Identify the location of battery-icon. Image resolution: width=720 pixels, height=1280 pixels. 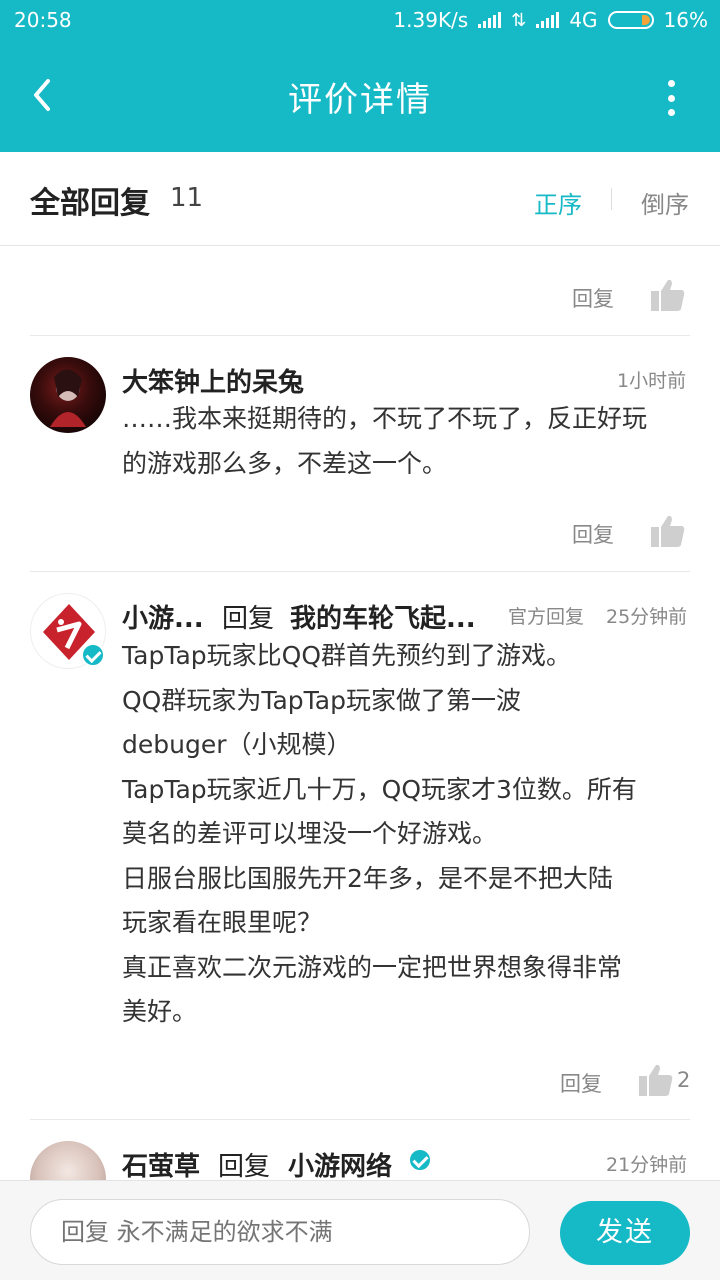
(630, 20).